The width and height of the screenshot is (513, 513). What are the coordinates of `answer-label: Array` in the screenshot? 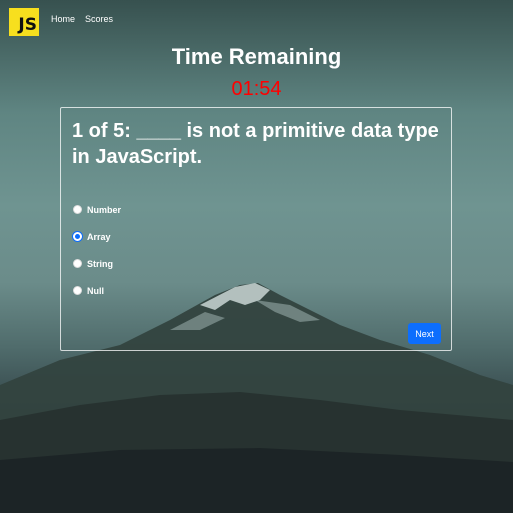 It's located at (99, 236).